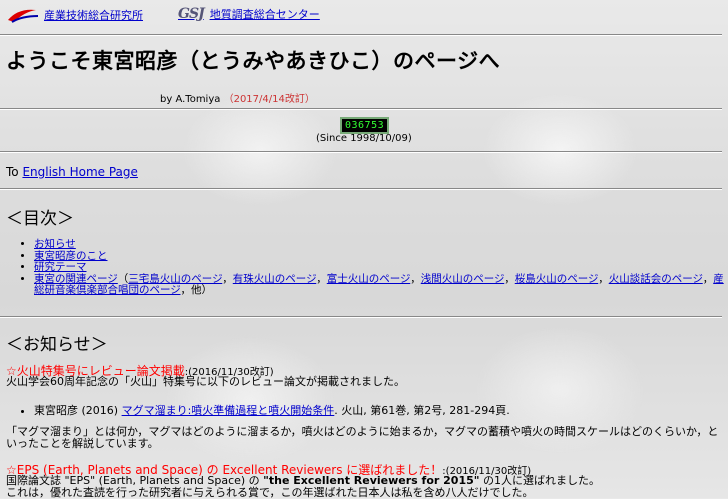 The image size is (728, 499). Describe the element at coordinates (269, 99) in the screenshot. I see `revision-date: （2017/4/14改訂）` at that location.